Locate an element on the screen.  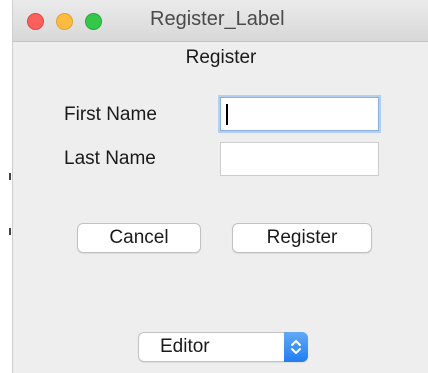
register-button: Register is located at coordinates (302, 238).